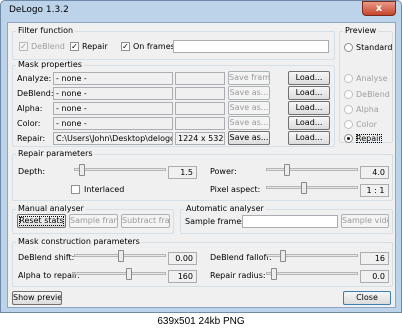  Describe the element at coordinates (235, 189) in the screenshot. I see `pixel-aspect-label: Pixel aspect:` at that location.